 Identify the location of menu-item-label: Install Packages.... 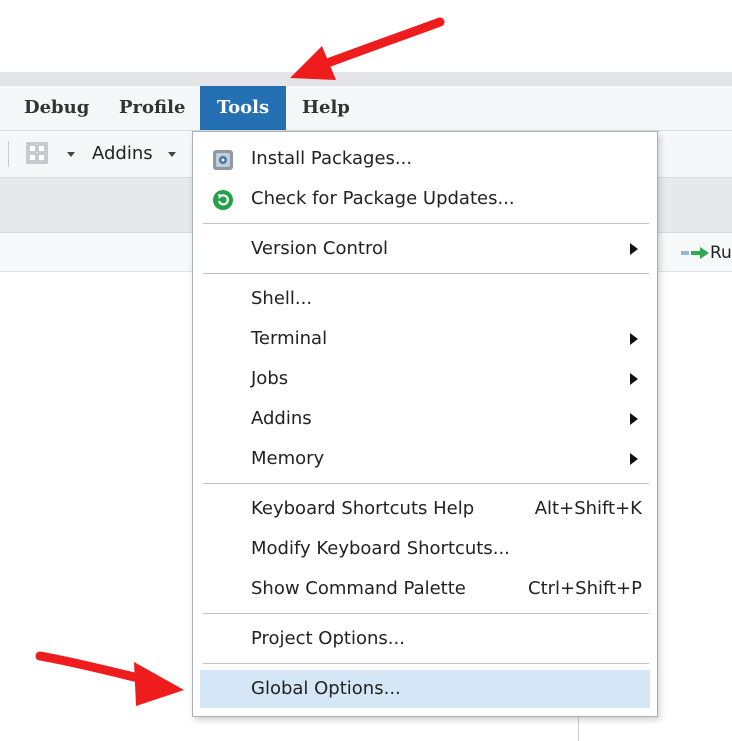
(332, 158).